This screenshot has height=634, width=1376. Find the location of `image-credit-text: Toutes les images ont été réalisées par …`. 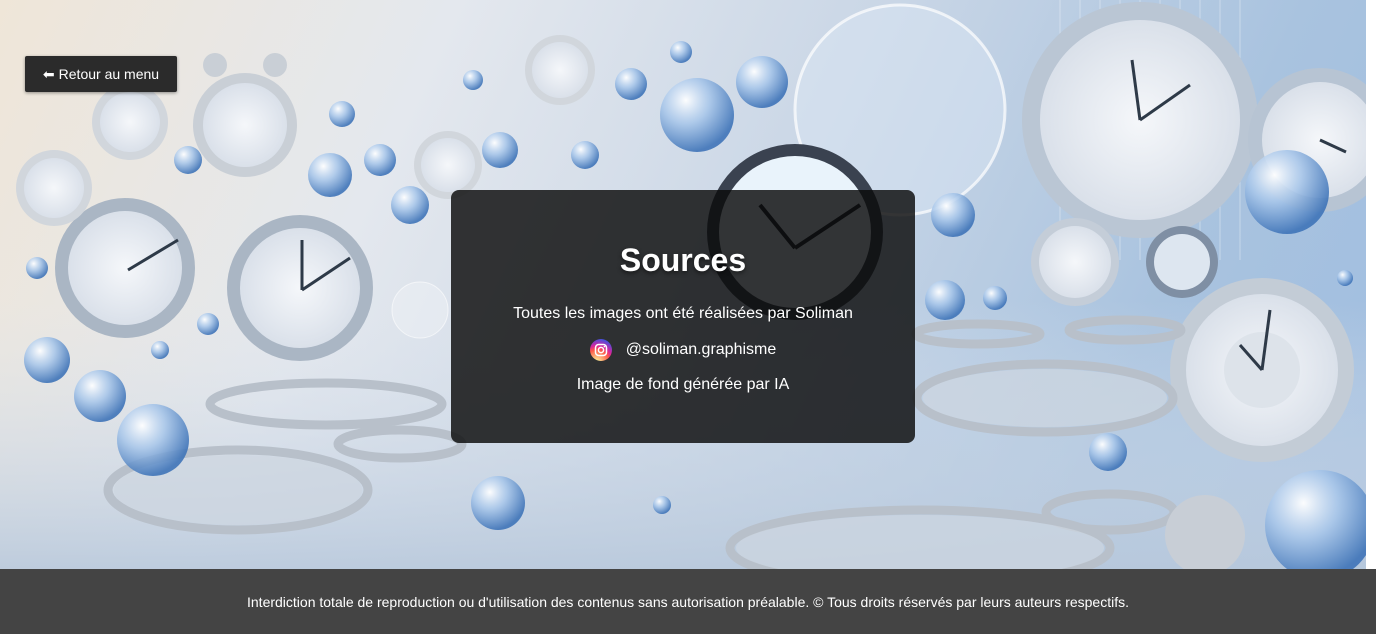

image-credit-text: Toutes les images ont été réalisées par … is located at coordinates (683, 313).